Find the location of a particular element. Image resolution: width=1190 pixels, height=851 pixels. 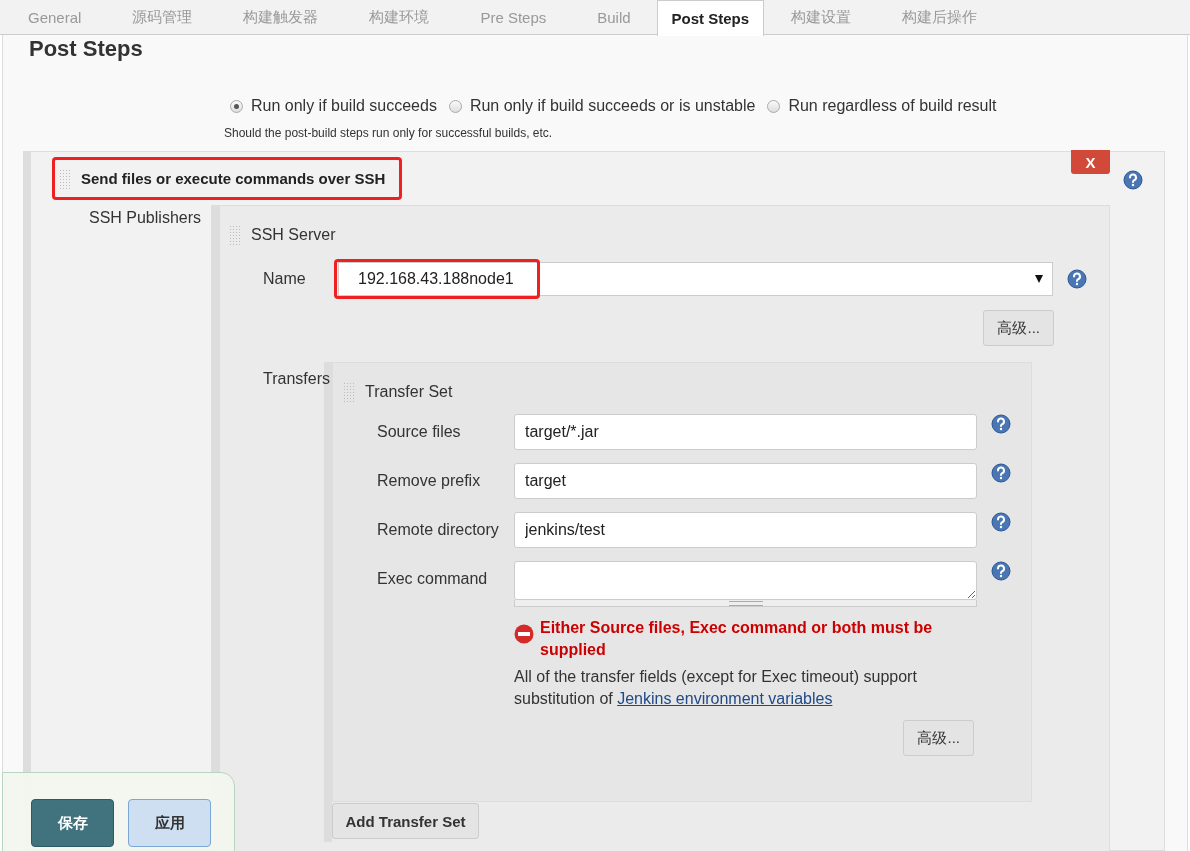

radio-label: Run only if build succeeds is located at coordinates (344, 106).